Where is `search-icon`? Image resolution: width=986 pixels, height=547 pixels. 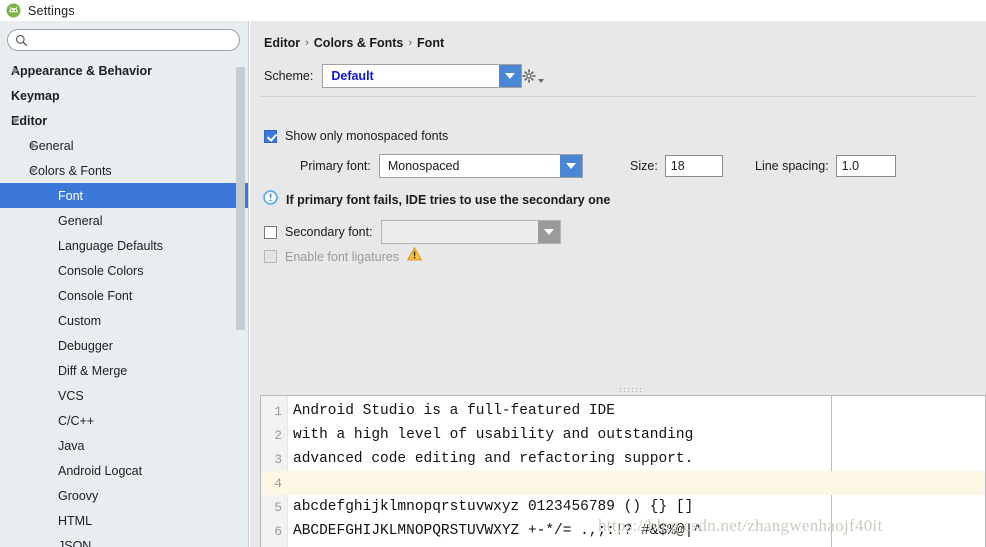 search-icon is located at coordinates (21, 40).